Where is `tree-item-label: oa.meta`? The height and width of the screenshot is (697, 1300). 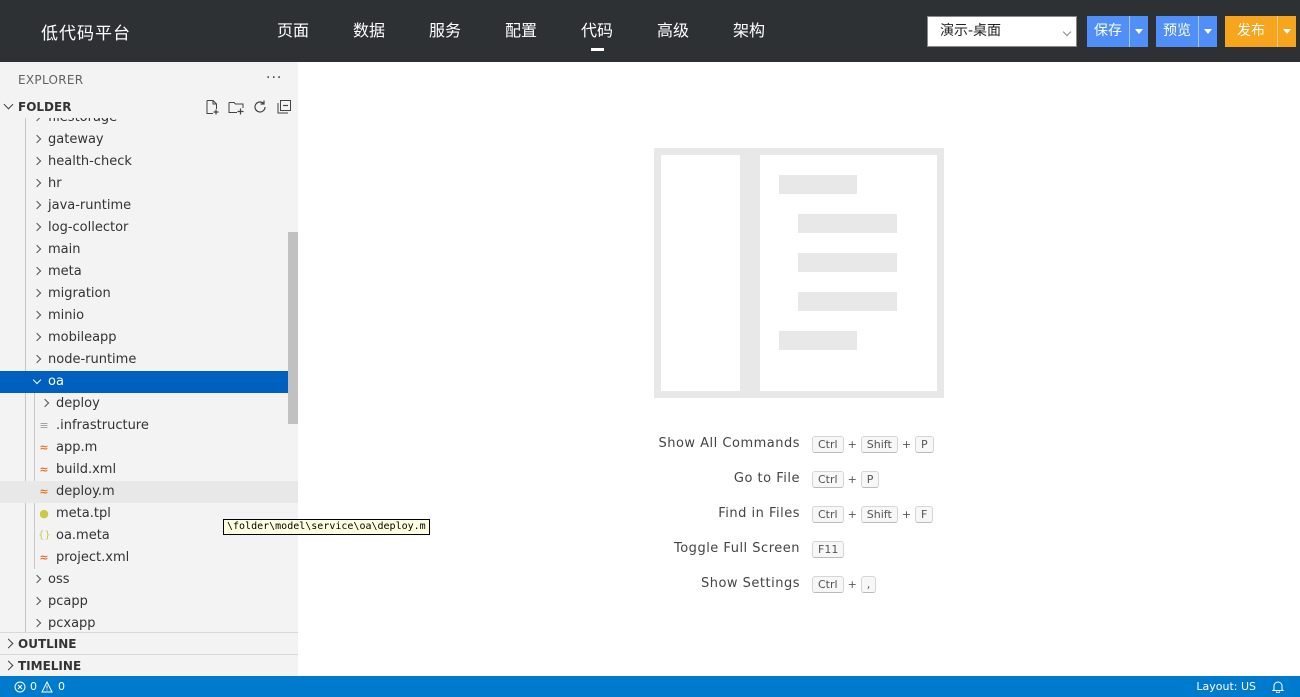
tree-item-label: oa.meta is located at coordinates (83, 535).